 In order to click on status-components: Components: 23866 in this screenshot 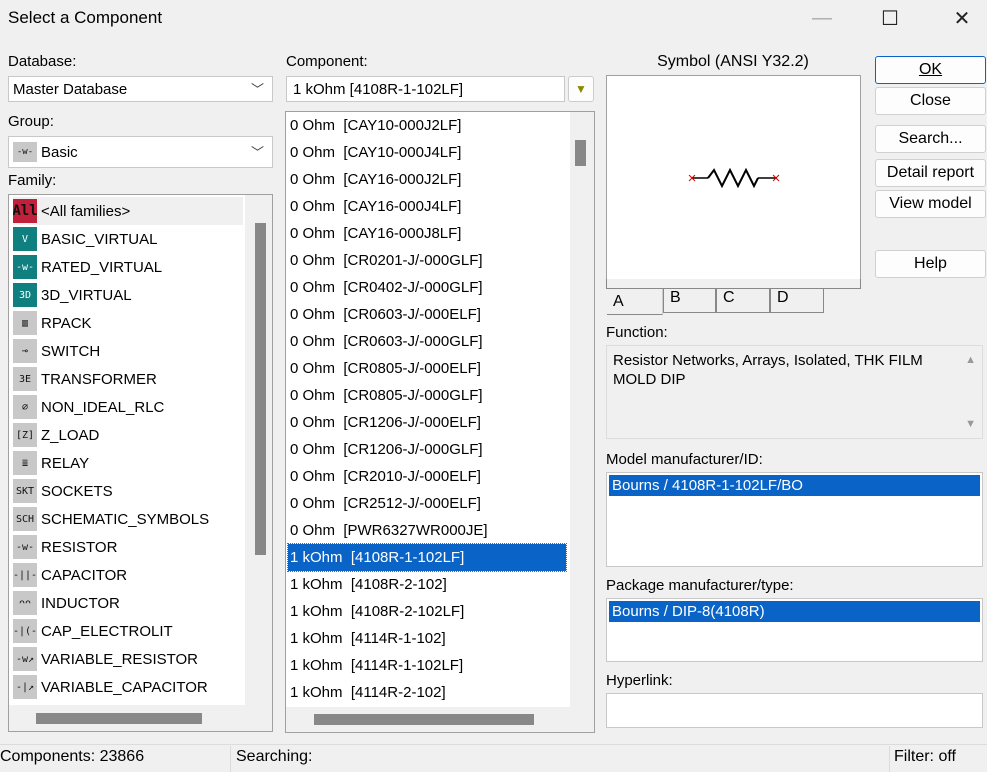, I will do `click(72, 756)`.